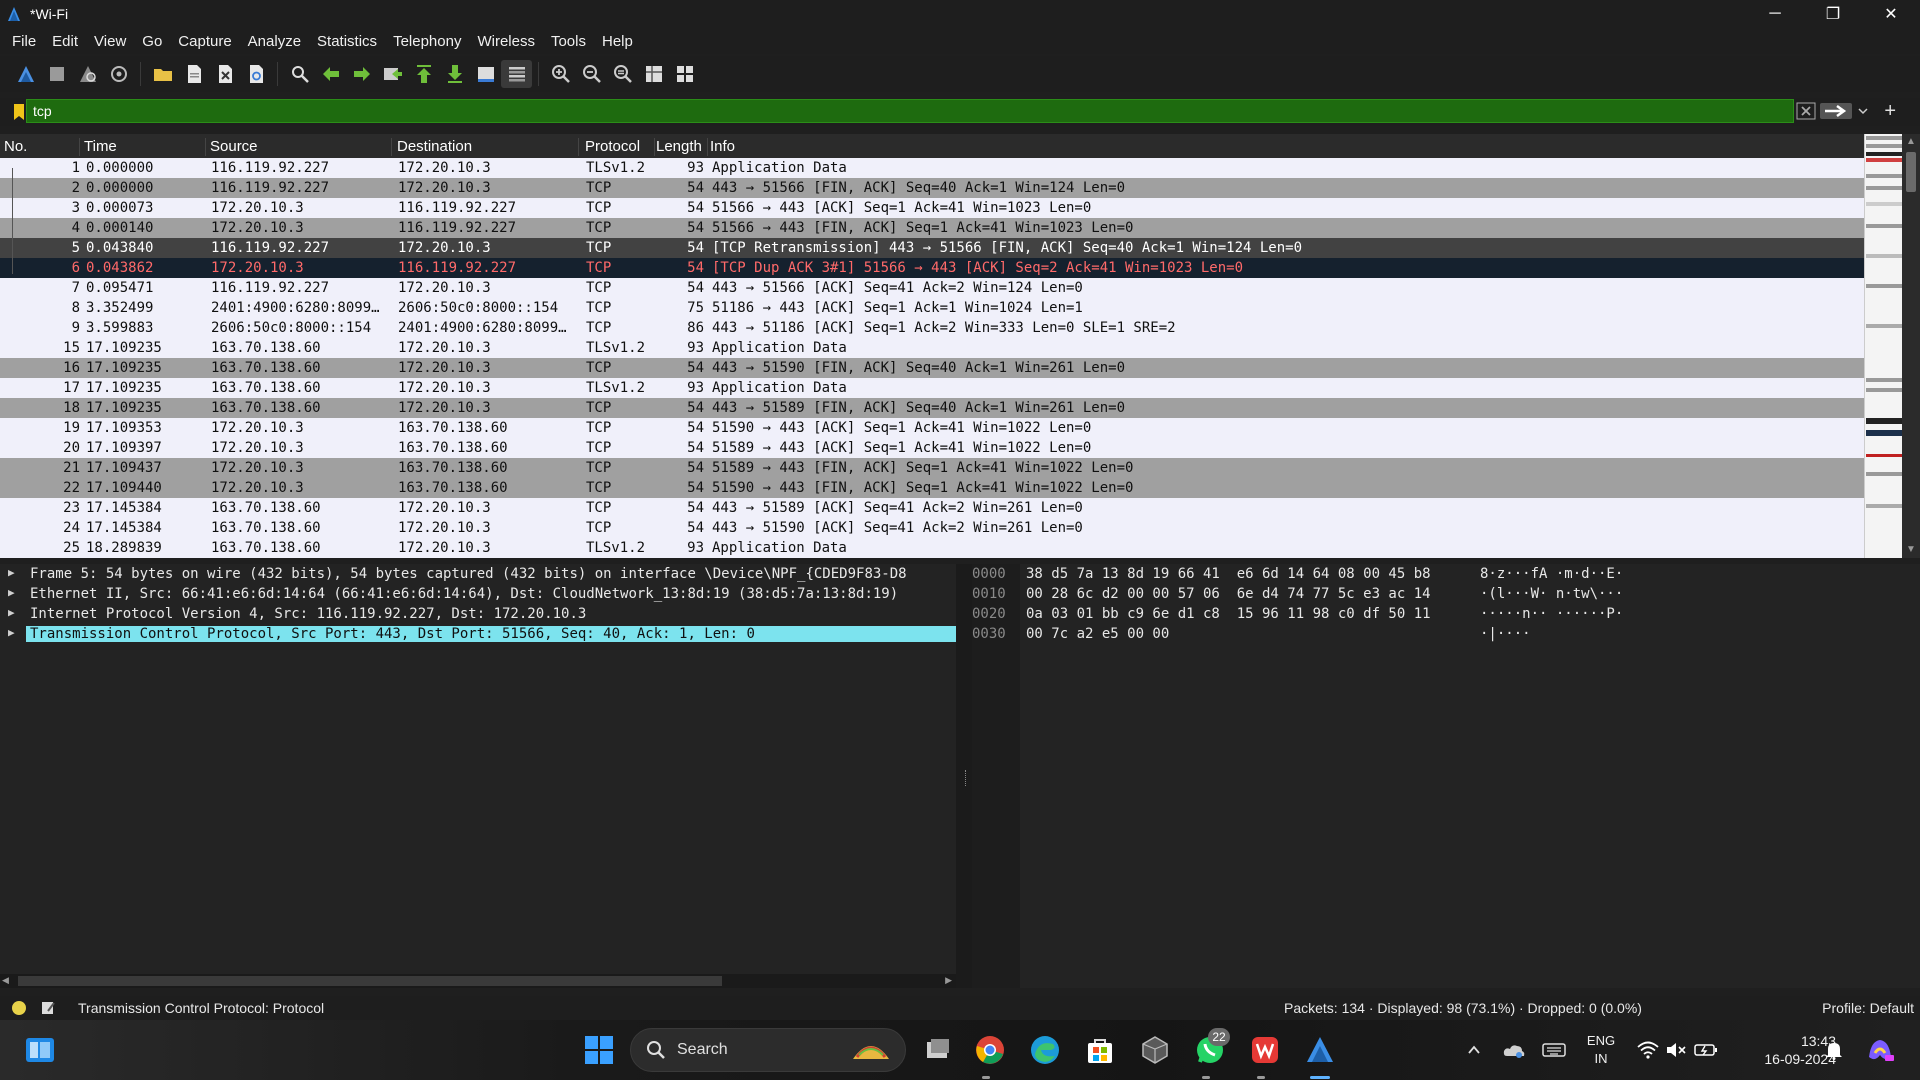 This screenshot has width=1920, height=1080. I want to click on menu-file: File, so click(24, 41).